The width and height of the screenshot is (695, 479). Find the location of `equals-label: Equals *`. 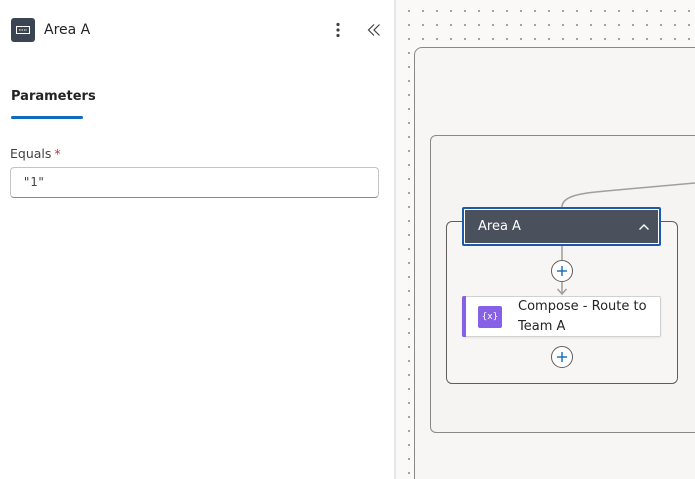

equals-label: Equals * is located at coordinates (35, 154).